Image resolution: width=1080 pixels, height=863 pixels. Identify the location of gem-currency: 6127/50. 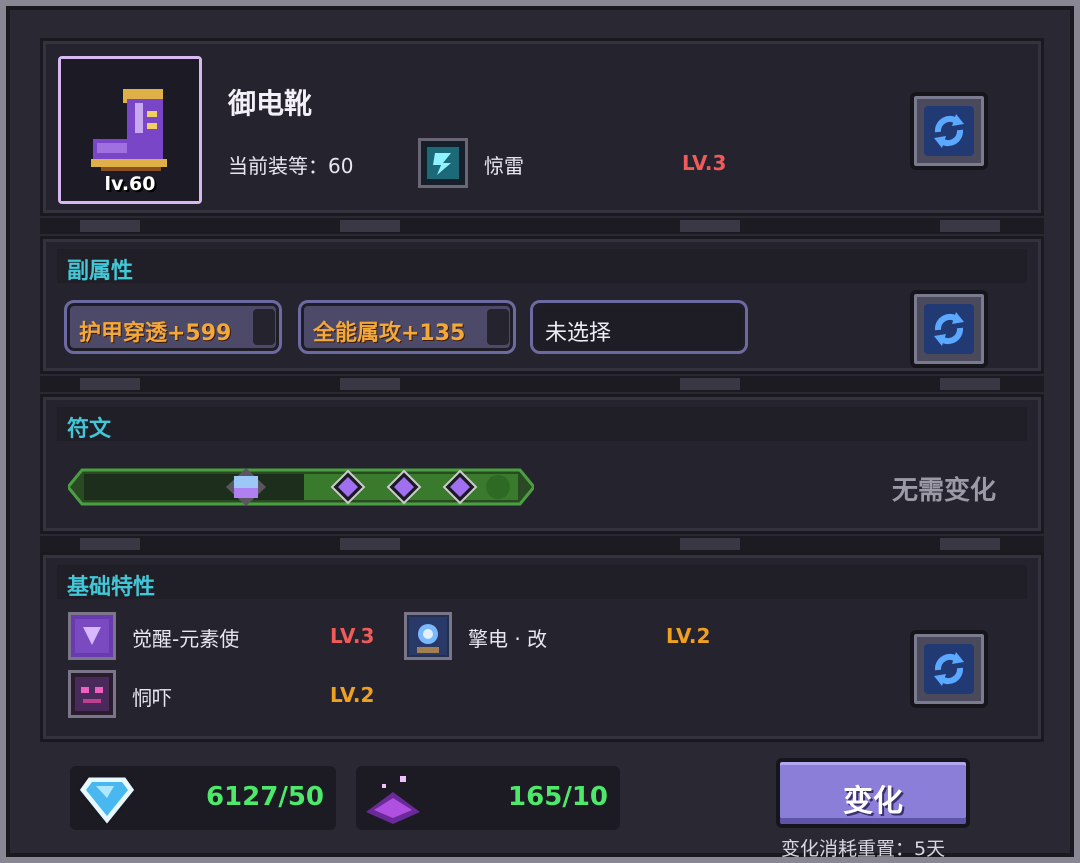
(203, 798).